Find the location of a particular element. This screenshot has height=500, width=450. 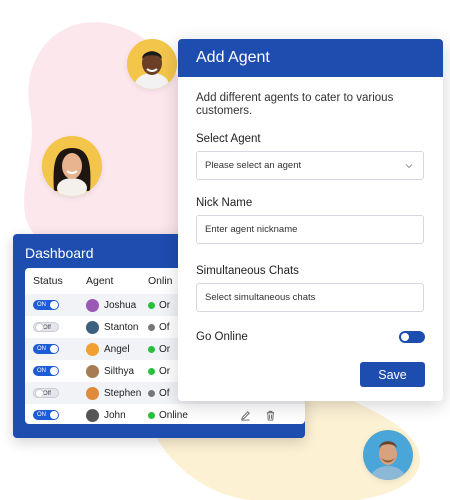

nick-name-label: Nick Name is located at coordinates (224, 203).